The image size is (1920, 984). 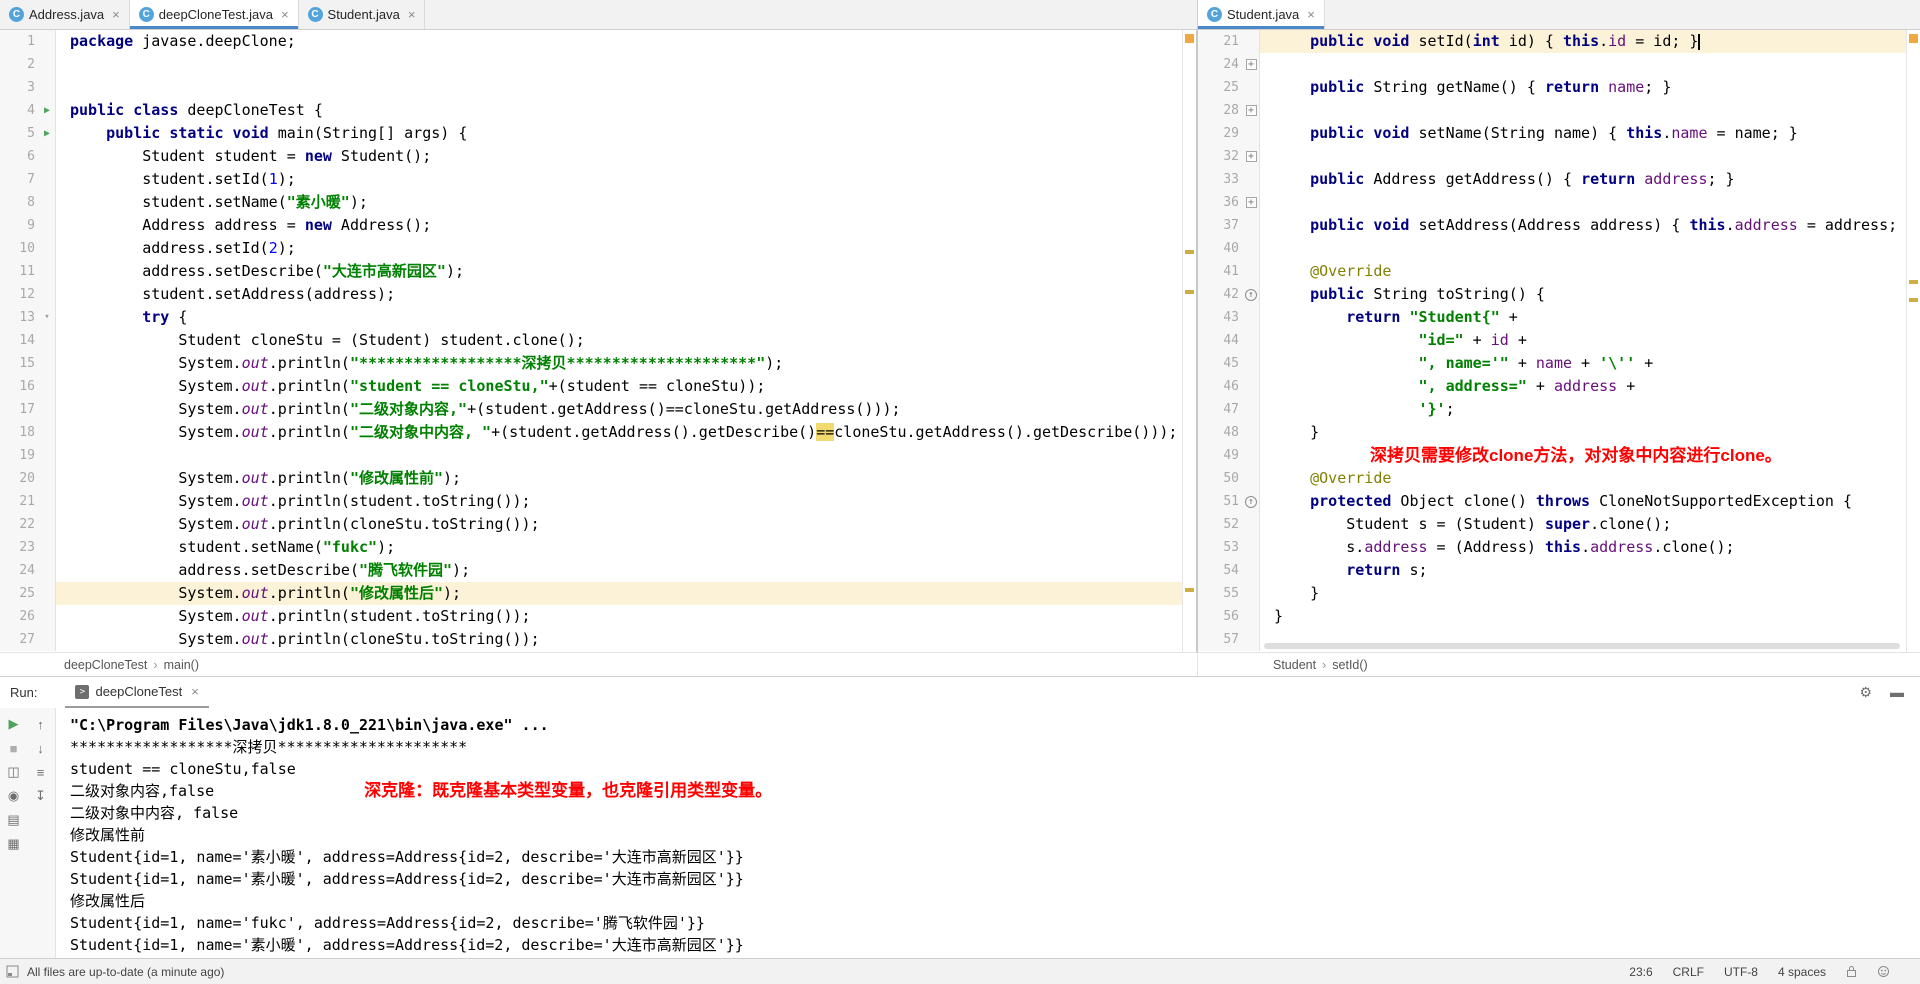 I want to click on tab-deepCloneTest.java: CdeepCloneTest.java ×, so click(x=214, y=14).